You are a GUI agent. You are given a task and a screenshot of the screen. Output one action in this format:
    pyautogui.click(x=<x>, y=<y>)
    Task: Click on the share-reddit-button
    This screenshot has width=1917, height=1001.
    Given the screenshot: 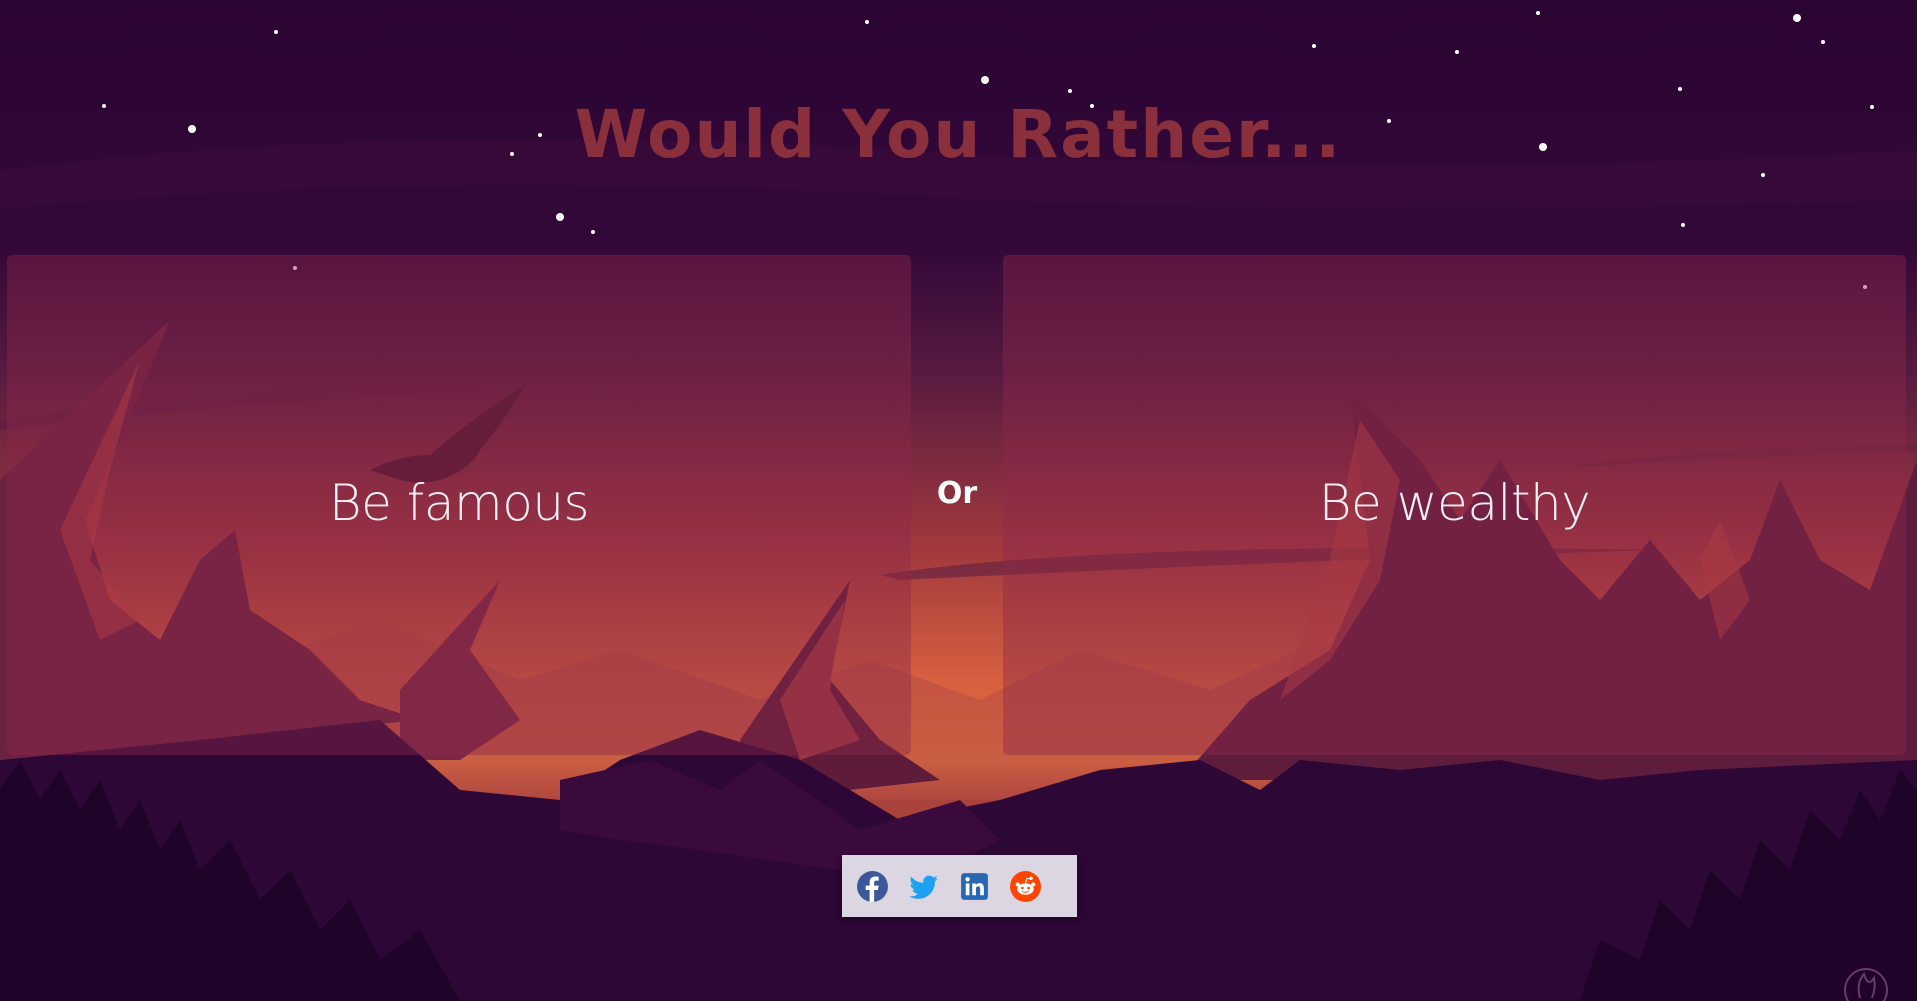 What is the action you would take?
    pyautogui.click(x=1025, y=886)
    